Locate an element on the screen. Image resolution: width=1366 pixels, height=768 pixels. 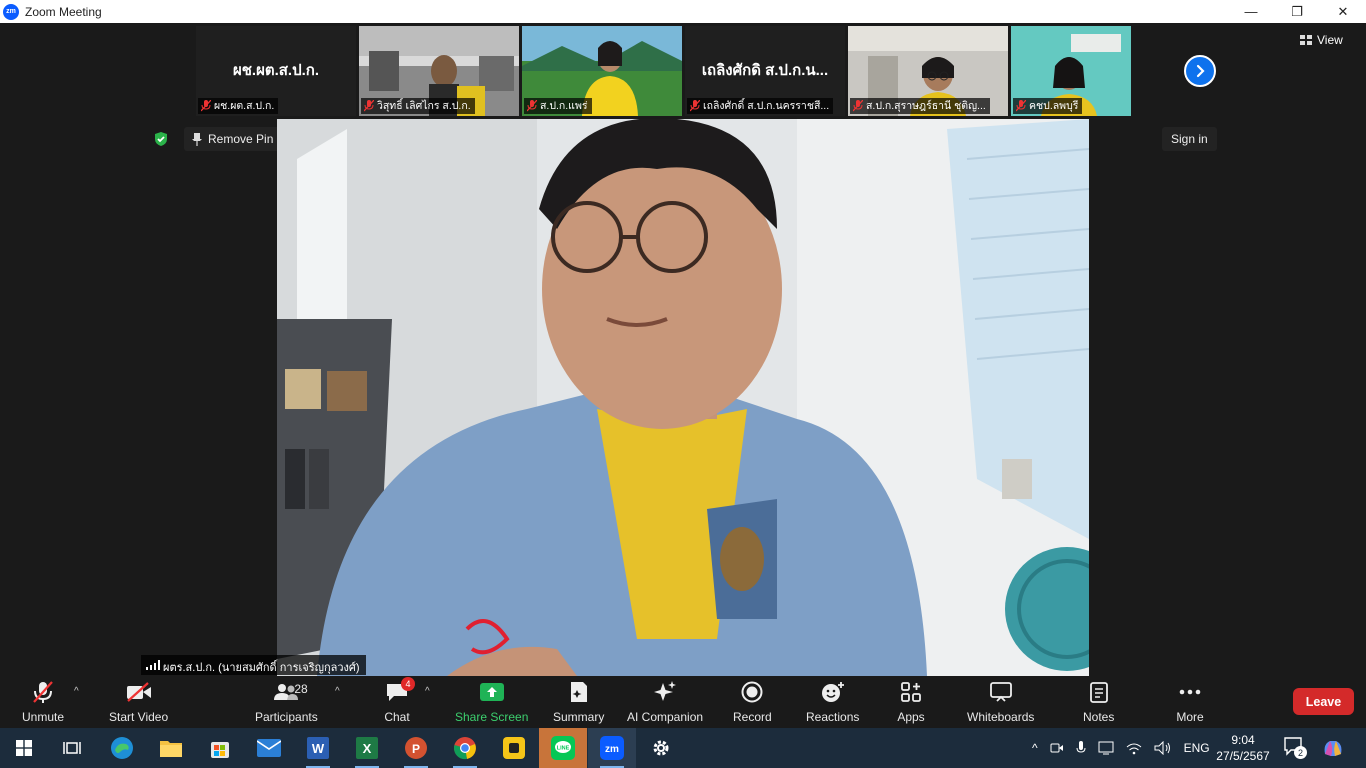
participant-label: ส.ป.ก.แพร่ is located at coordinates (564, 106).